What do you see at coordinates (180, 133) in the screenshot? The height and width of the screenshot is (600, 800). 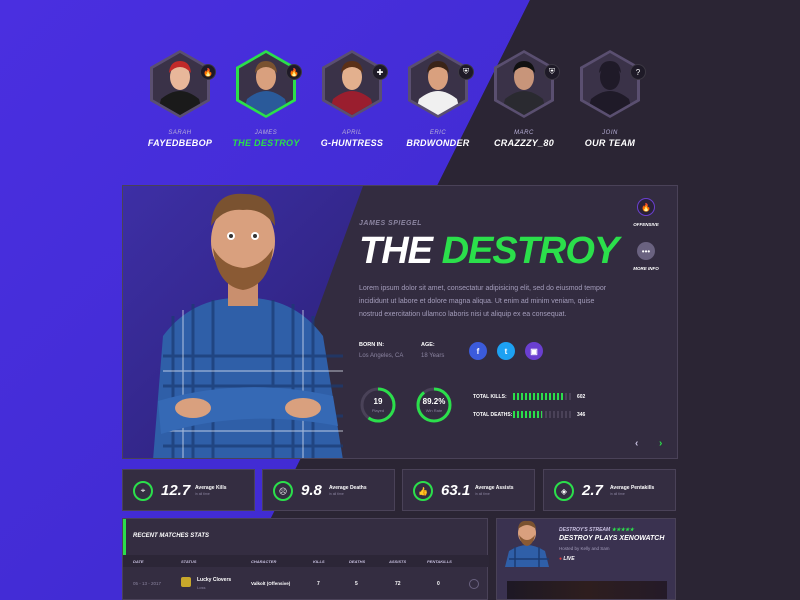 I see `member-role: SARAH` at bounding box center [180, 133].